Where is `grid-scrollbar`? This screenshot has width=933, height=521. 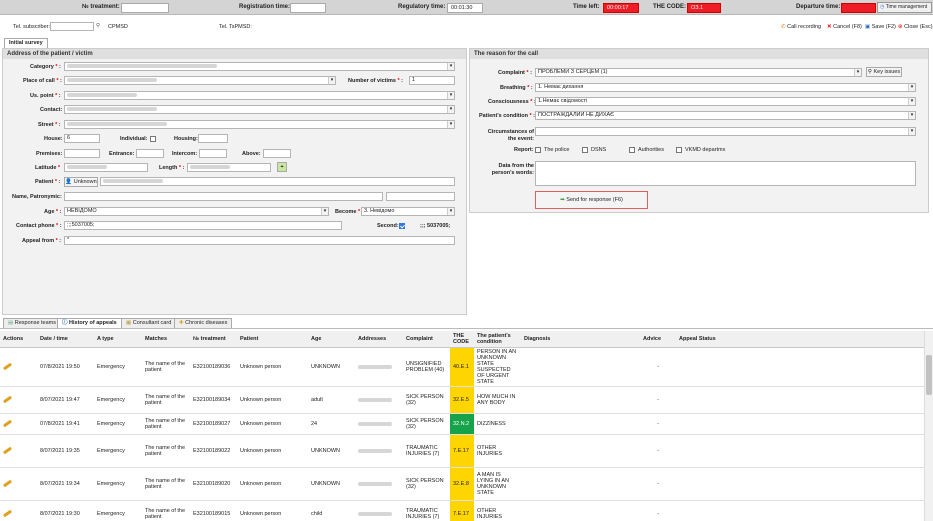
grid-scrollbar is located at coordinates (928, 426).